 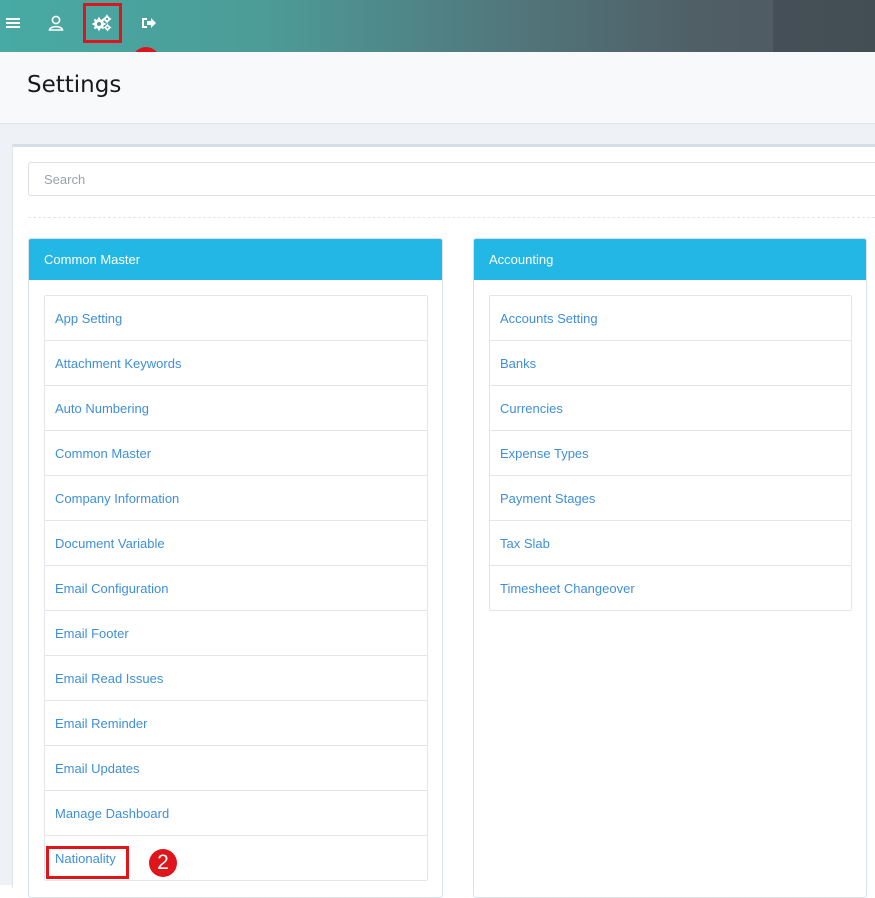 What do you see at coordinates (670, 318) in the screenshot?
I see `list-item-accounts-setting: Accounts Setting` at bounding box center [670, 318].